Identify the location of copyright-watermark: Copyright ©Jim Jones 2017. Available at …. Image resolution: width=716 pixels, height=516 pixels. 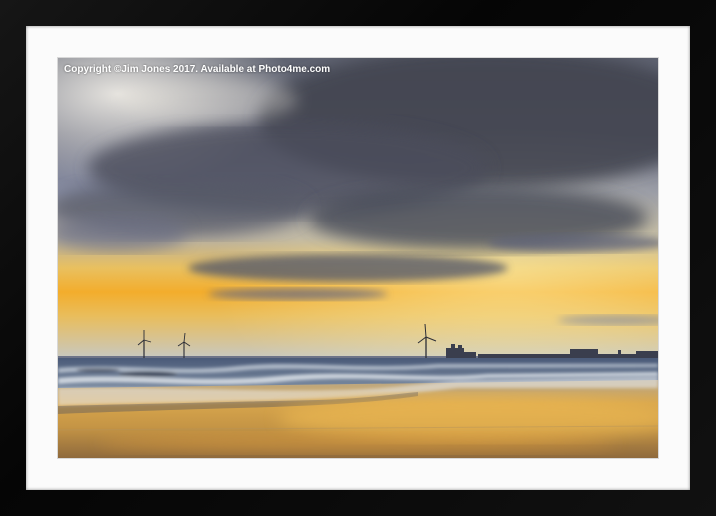
(197, 69).